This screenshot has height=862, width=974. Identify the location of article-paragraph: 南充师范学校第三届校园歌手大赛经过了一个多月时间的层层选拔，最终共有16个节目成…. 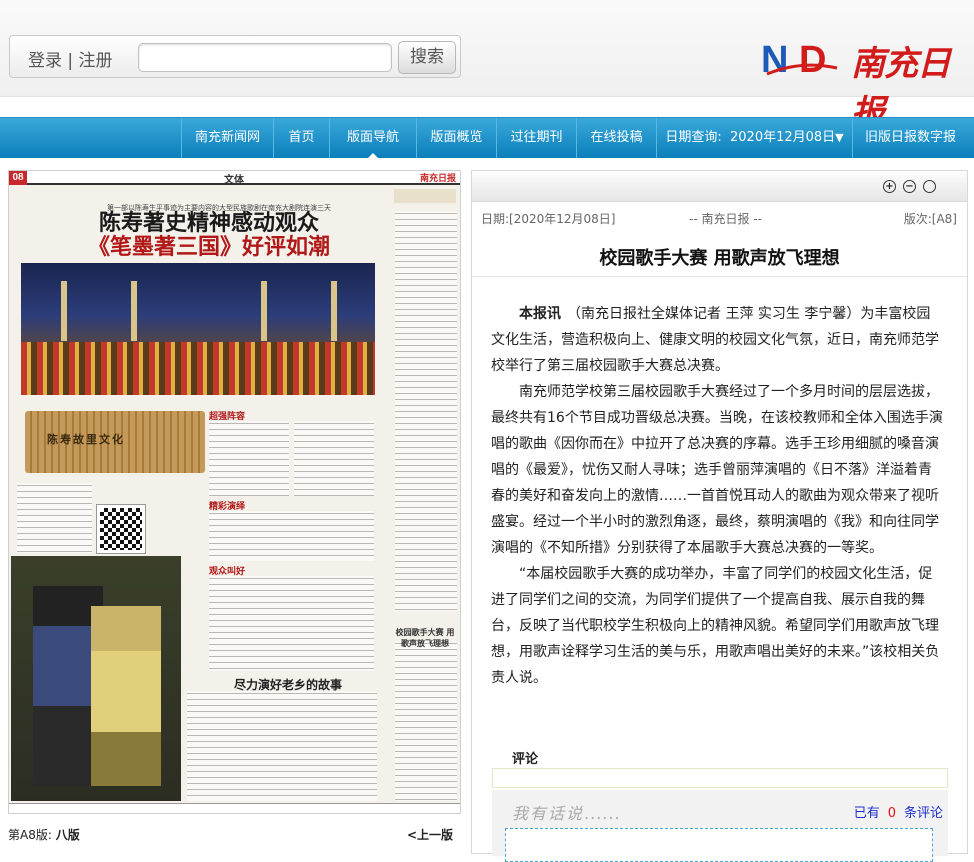
(717, 470).